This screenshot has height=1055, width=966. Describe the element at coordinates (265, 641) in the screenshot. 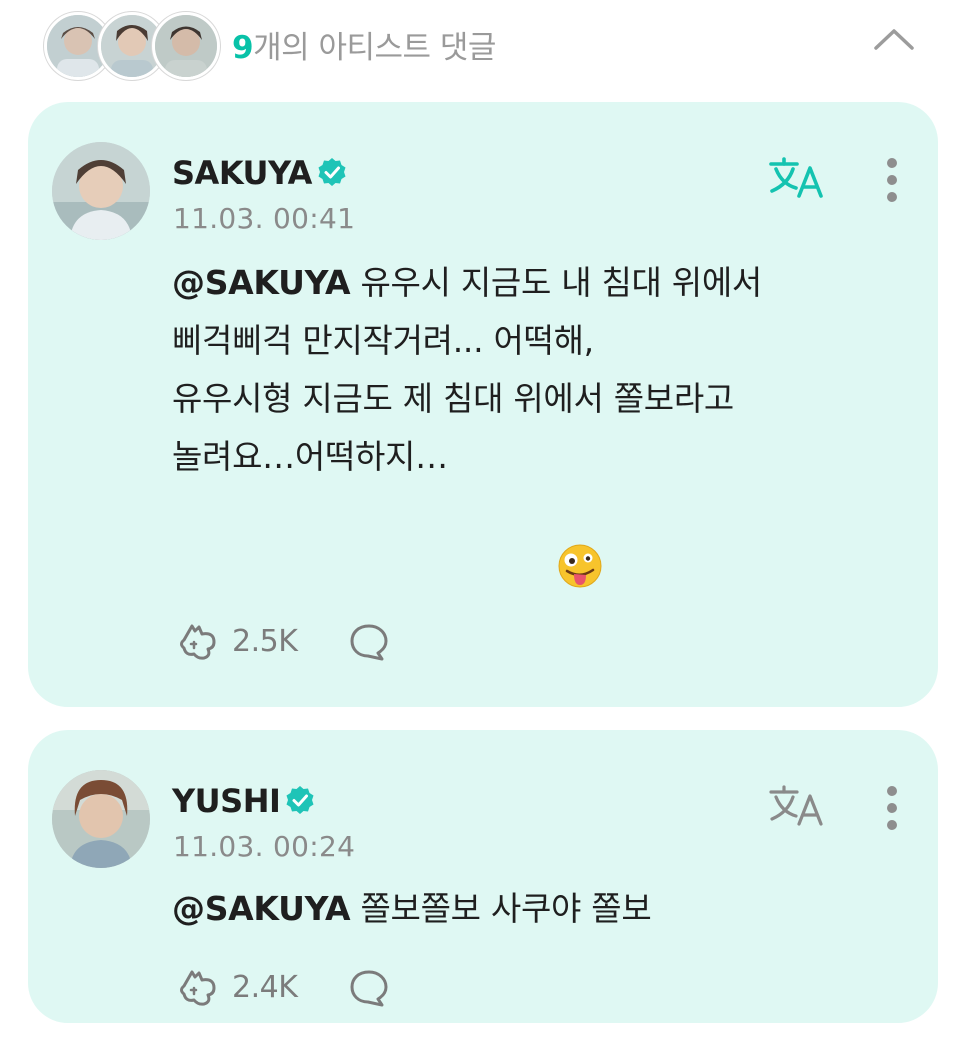

I see `like-count: 2.5K` at that location.